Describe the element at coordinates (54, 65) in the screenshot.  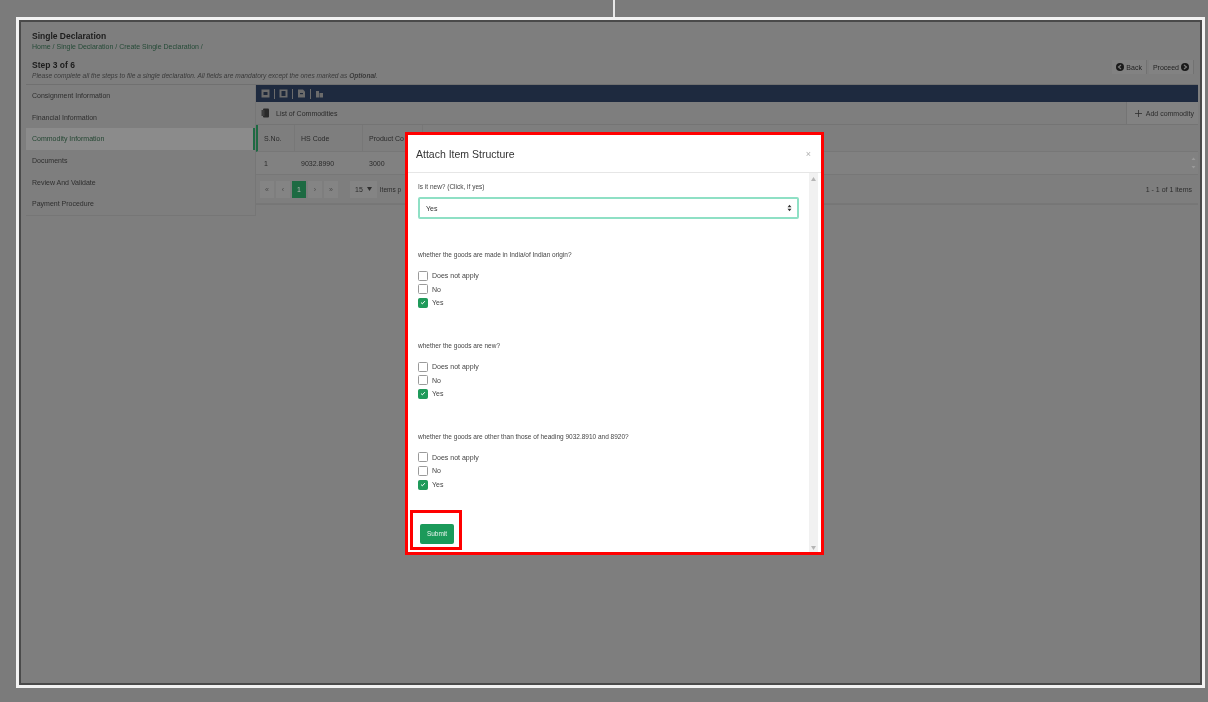
I see `step-indicator: Step 3 of 6` at that location.